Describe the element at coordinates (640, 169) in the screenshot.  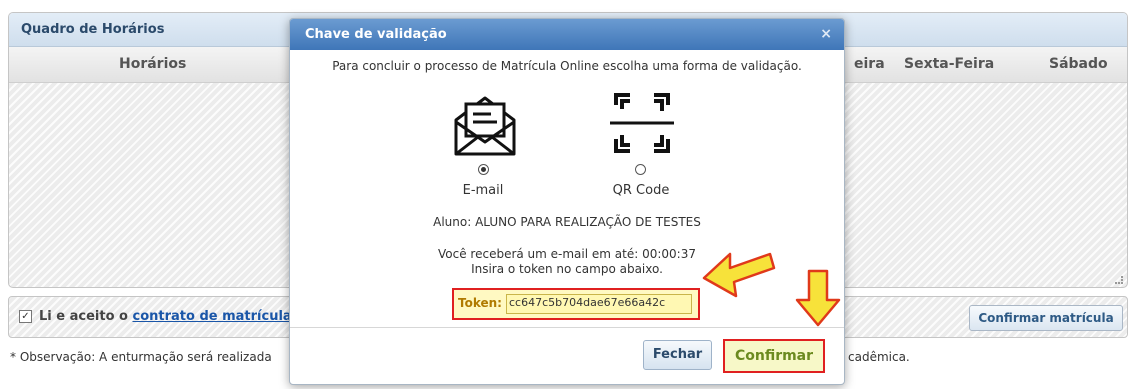
I see `radio-qr-code` at that location.